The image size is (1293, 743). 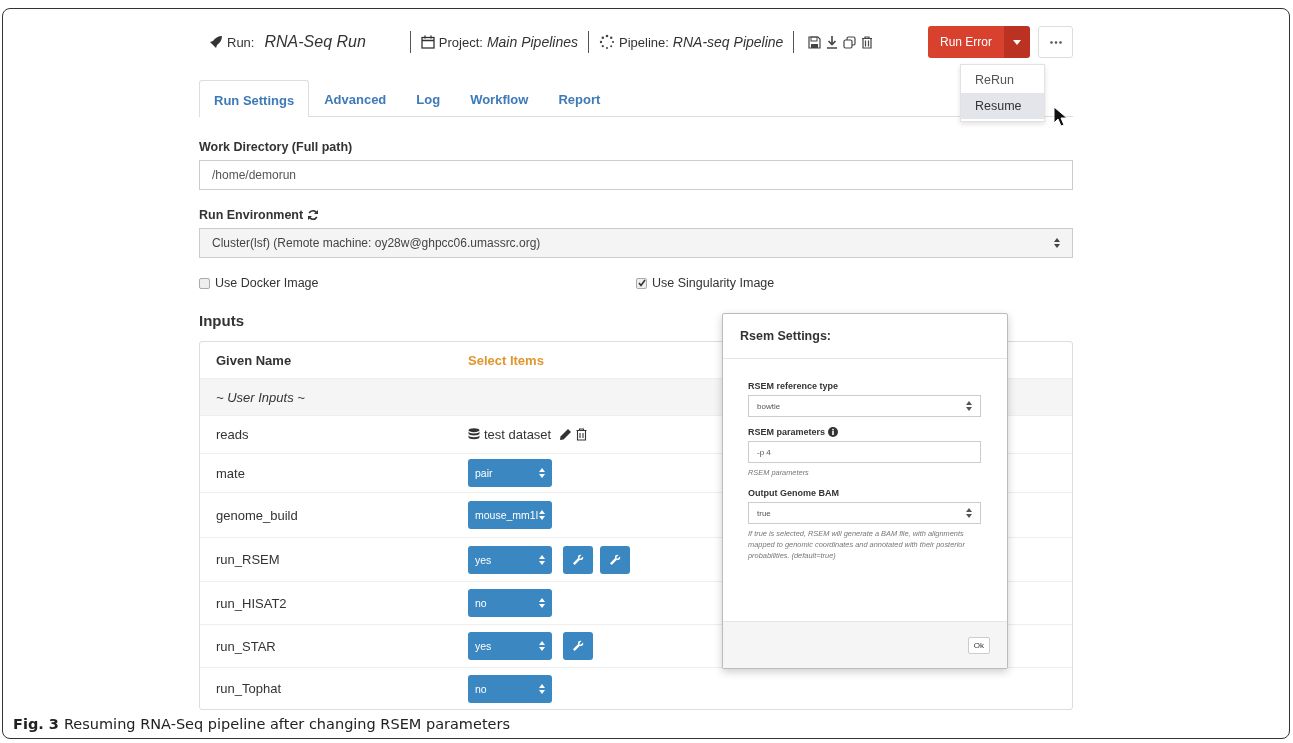 What do you see at coordinates (518, 434) in the screenshot?
I see `dataset-name: test dataset` at bounding box center [518, 434].